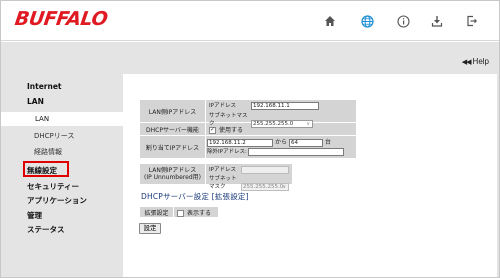 The width and height of the screenshot is (500, 278). What do you see at coordinates (46, 229) in the screenshot?
I see `sidebar-item-status: ステータス` at bounding box center [46, 229].